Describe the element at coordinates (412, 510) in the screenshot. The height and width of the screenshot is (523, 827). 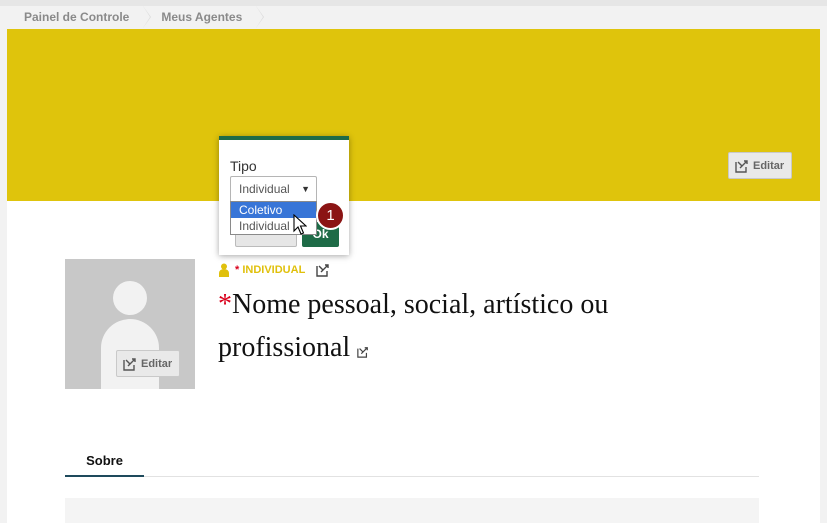
I see `content-panel` at that location.